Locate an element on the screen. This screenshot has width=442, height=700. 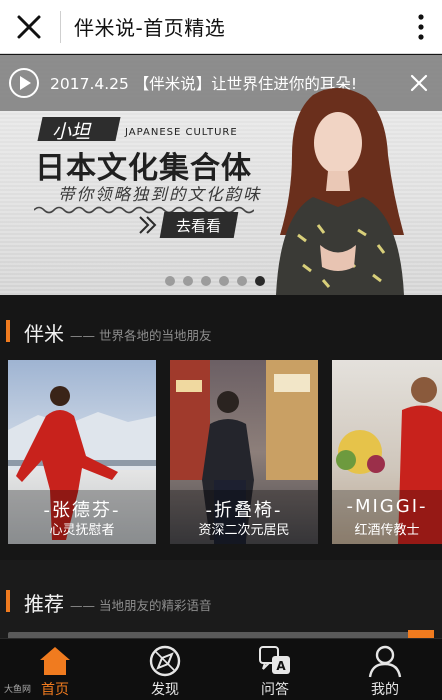
svg-text: A is located at coordinates (281, 666).